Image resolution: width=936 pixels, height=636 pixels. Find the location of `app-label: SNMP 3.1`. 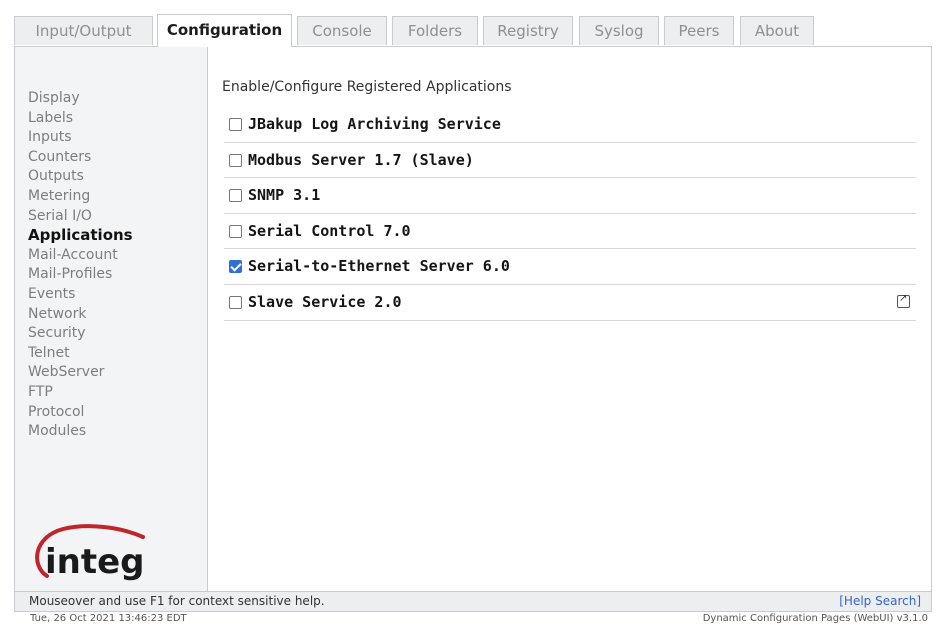

app-label: SNMP 3.1 is located at coordinates (284, 195).